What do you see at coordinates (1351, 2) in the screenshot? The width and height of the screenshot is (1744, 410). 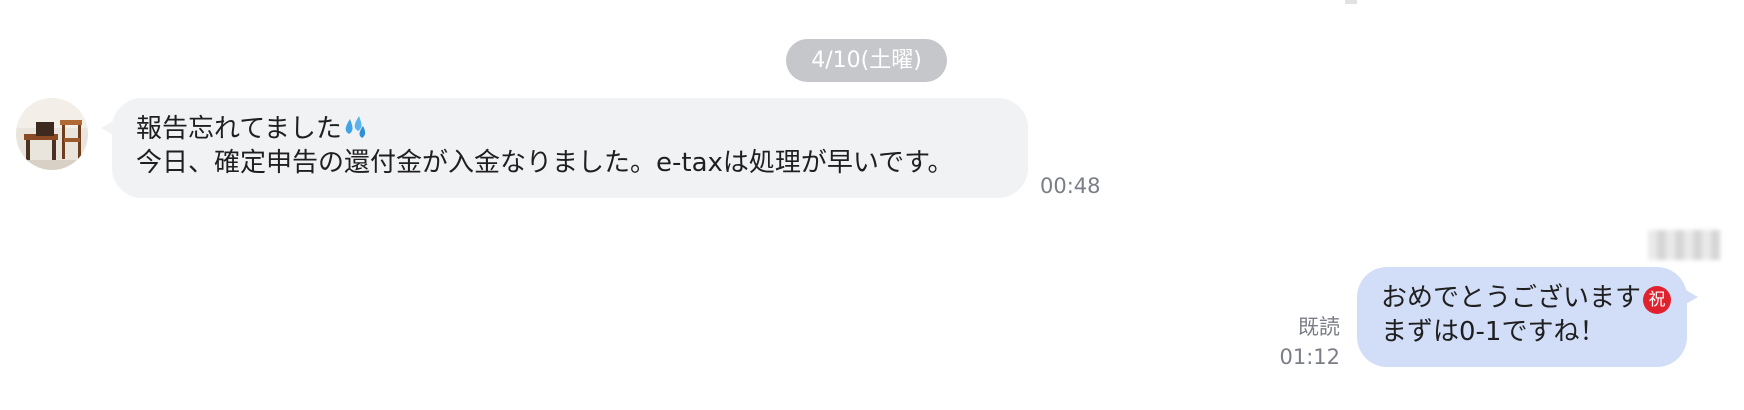 I see `top-edge-artifact` at bounding box center [1351, 2].